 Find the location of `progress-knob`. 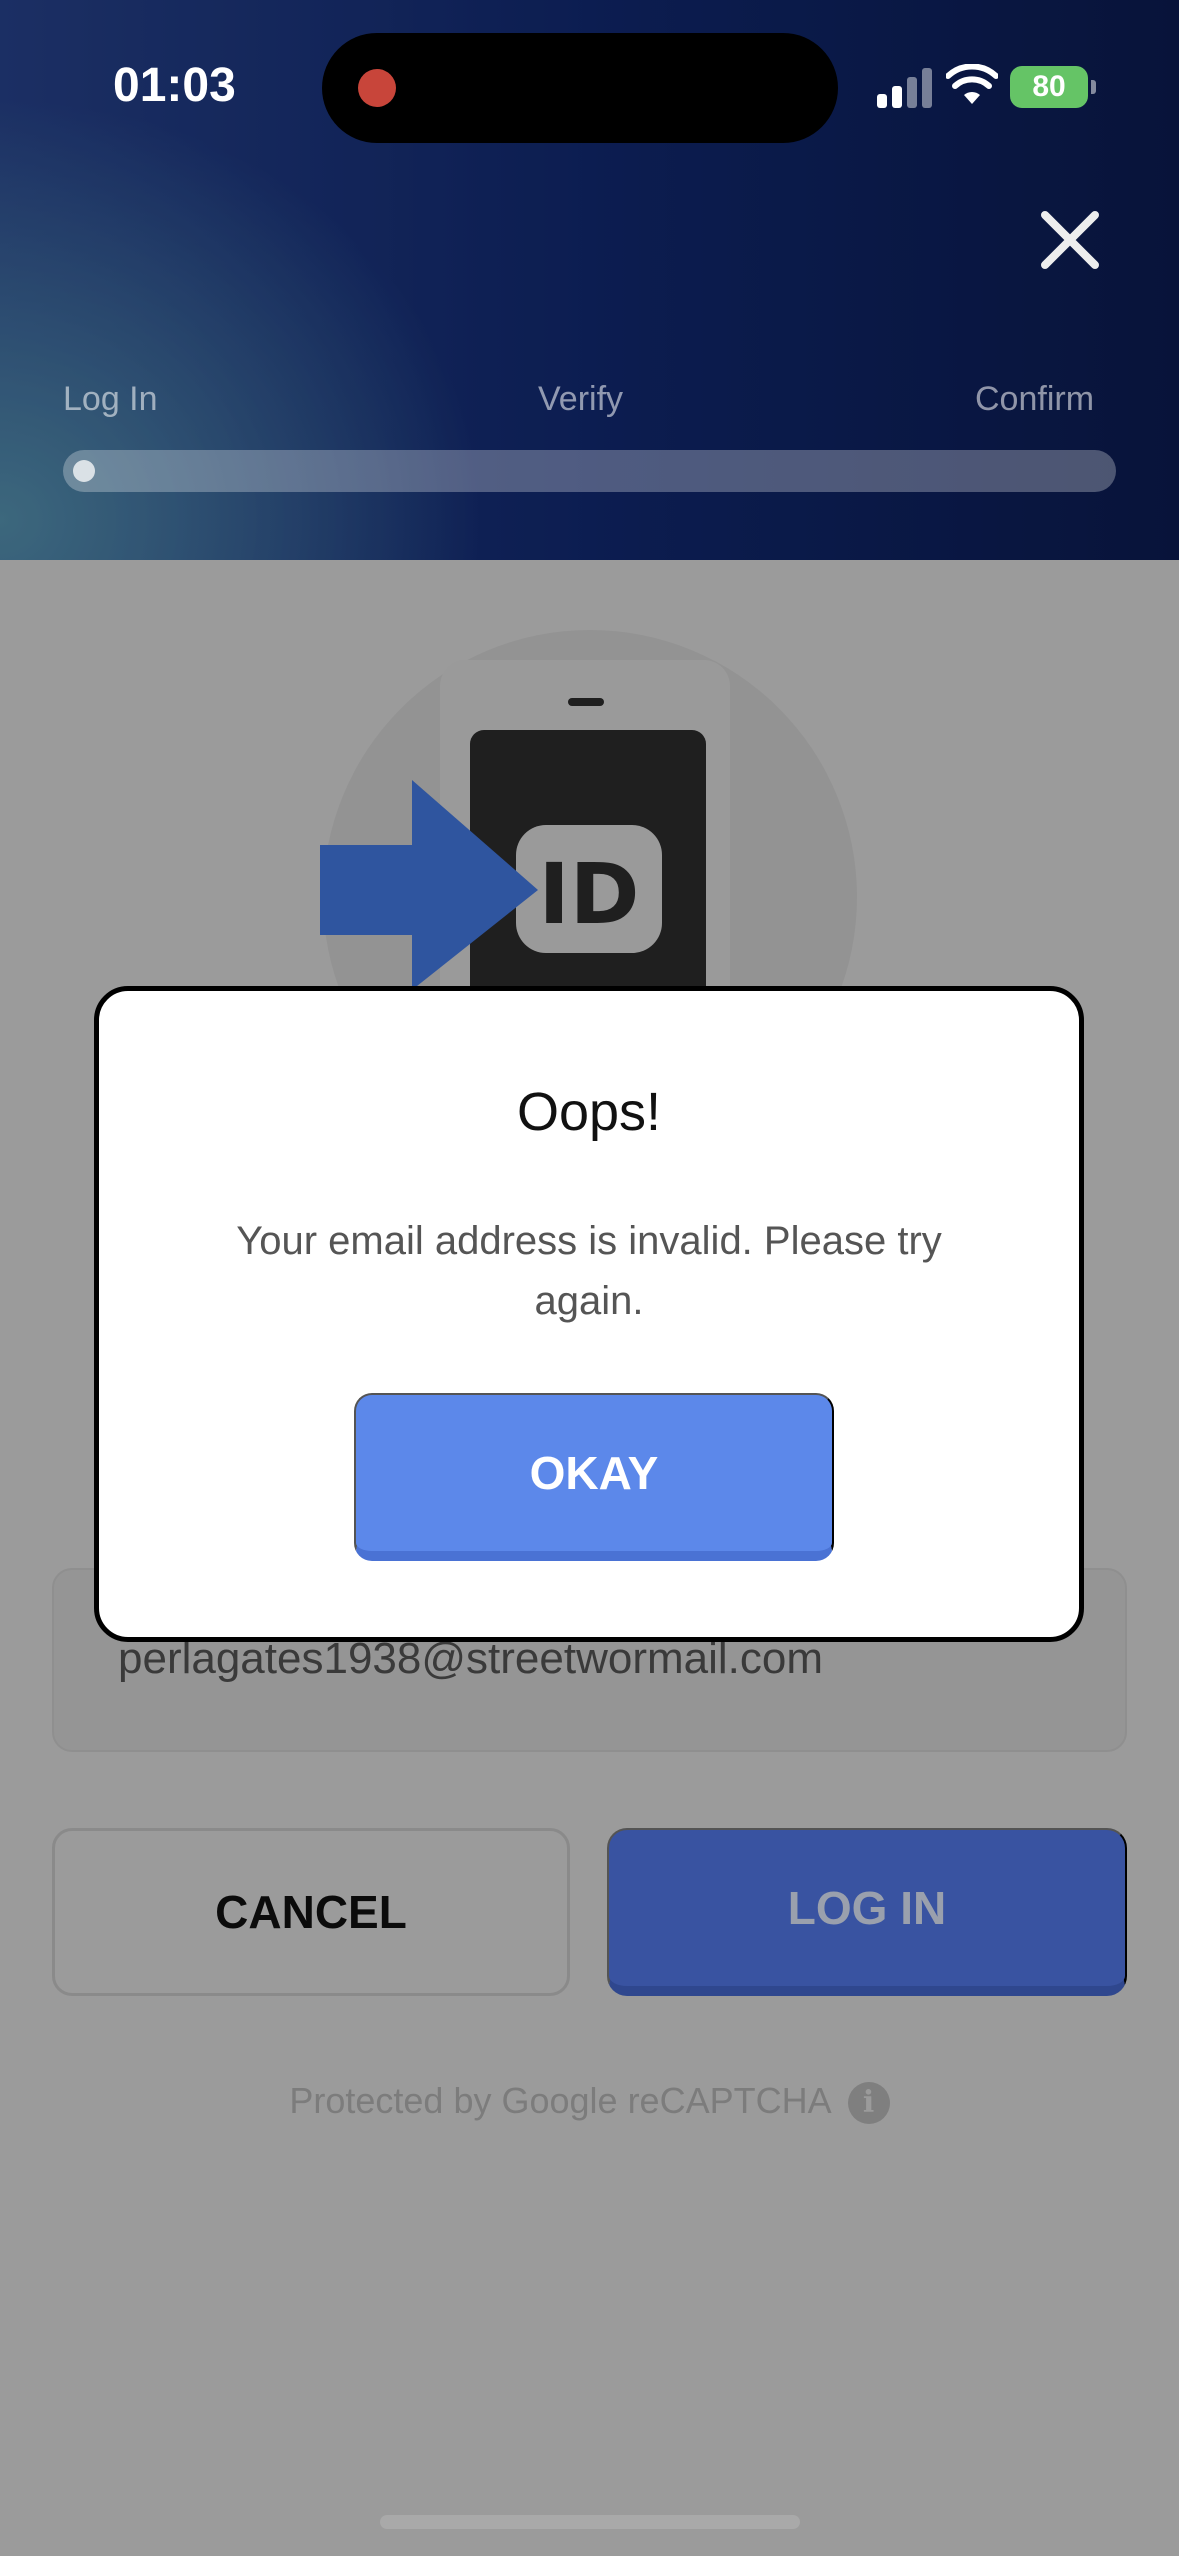

progress-knob is located at coordinates (84, 471).